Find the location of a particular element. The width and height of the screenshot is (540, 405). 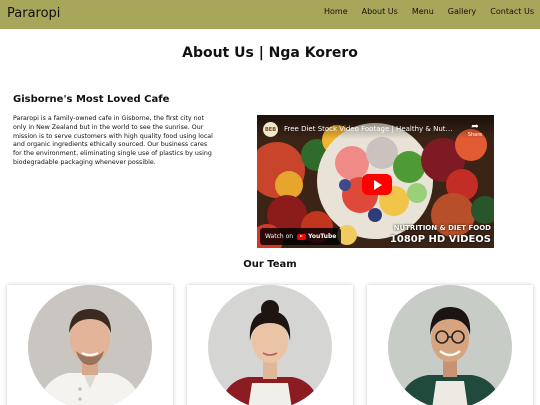

share-button: ➦ Share is located at coordinates (475, 130).